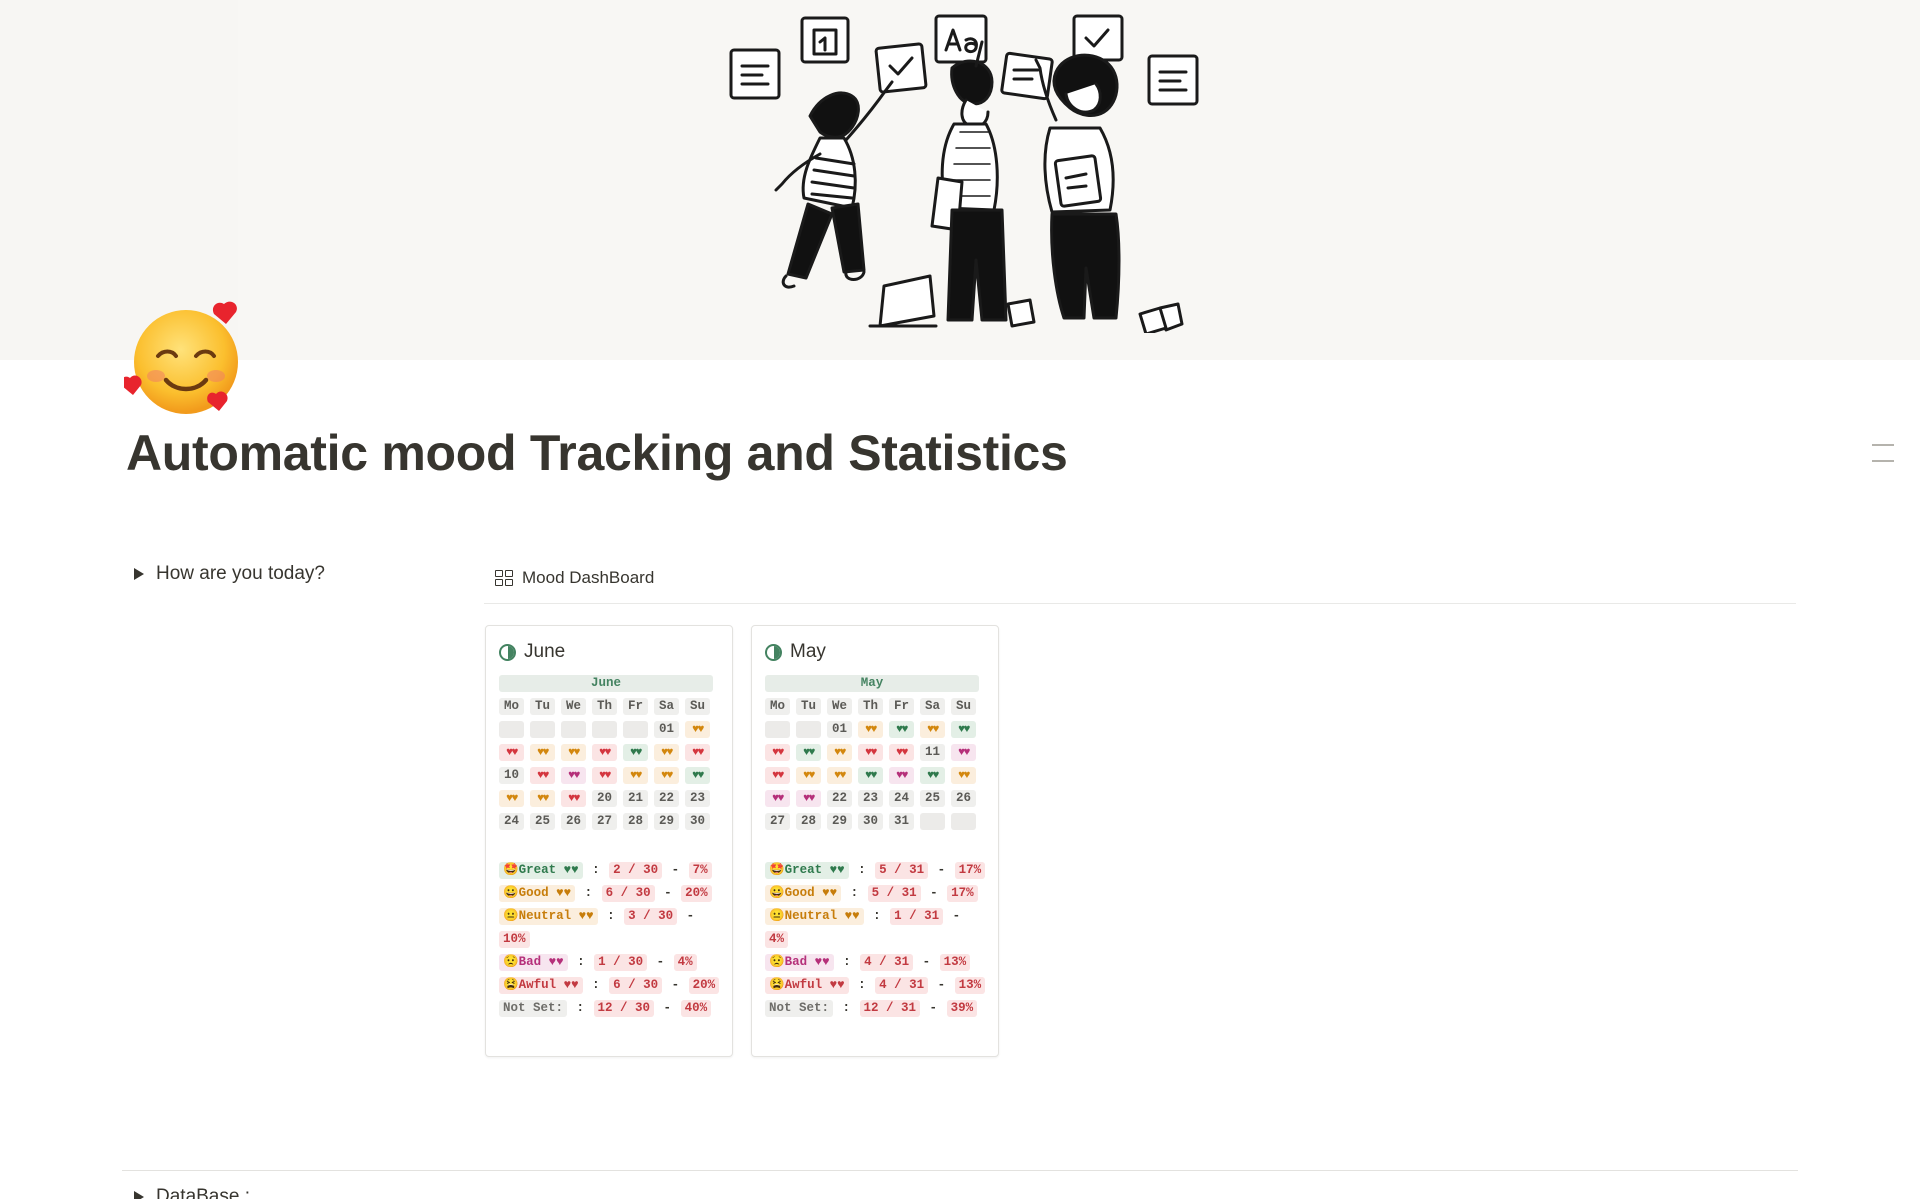 The width and height of the screenshot is (1920, 1199). What do you see at coordinates (635, 706) in the screenshot?
I see `weekday-label: Fr` at bounding box center [635, 706].